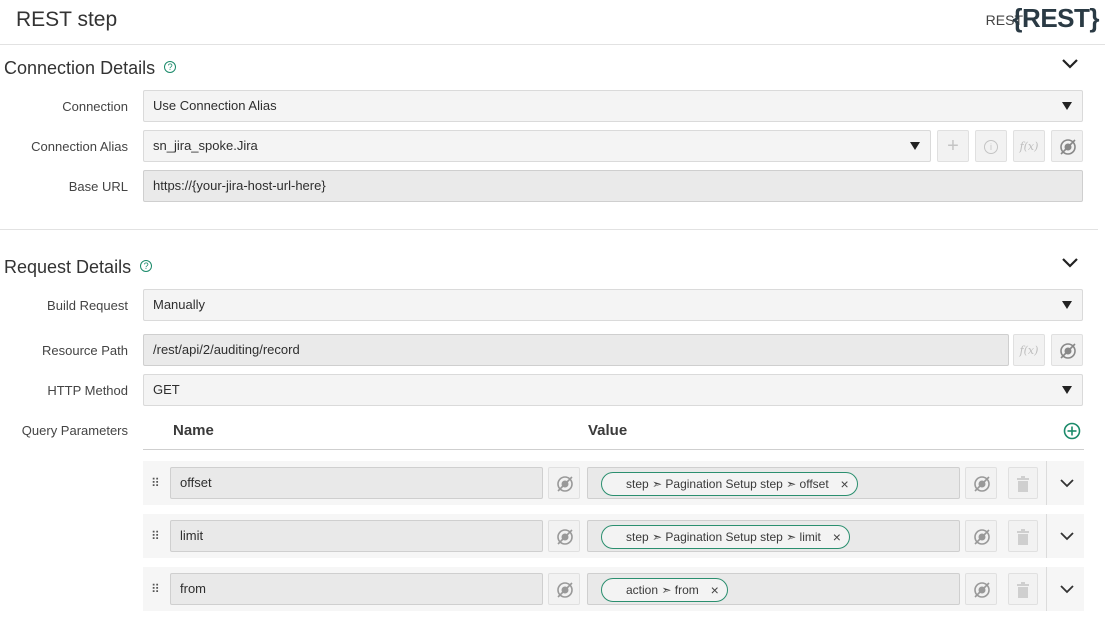 The height and width of the screenshot is (617, 1105). What do you see at coordinates (179, 304) in the screenshot?
I see `build-request-value: Manually` at bounding box center [179, 304].